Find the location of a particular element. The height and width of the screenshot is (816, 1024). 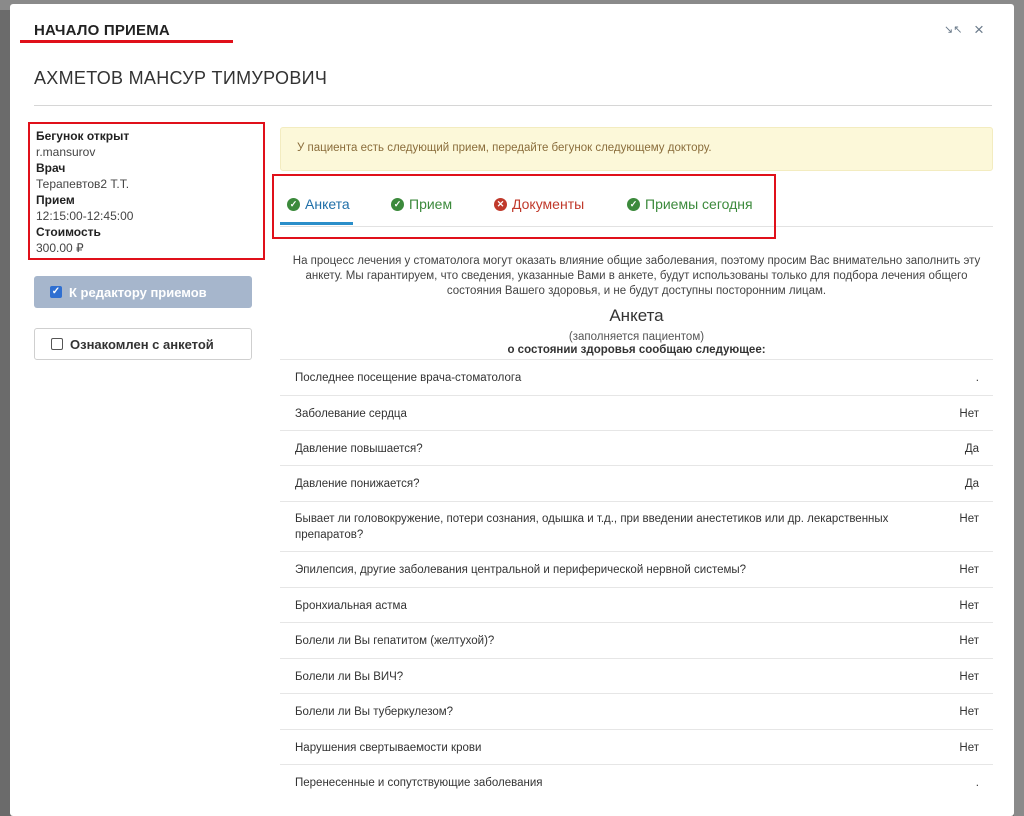

appointment-value: 12:15:00-12:45:00 is located at coordinates (85, 216).